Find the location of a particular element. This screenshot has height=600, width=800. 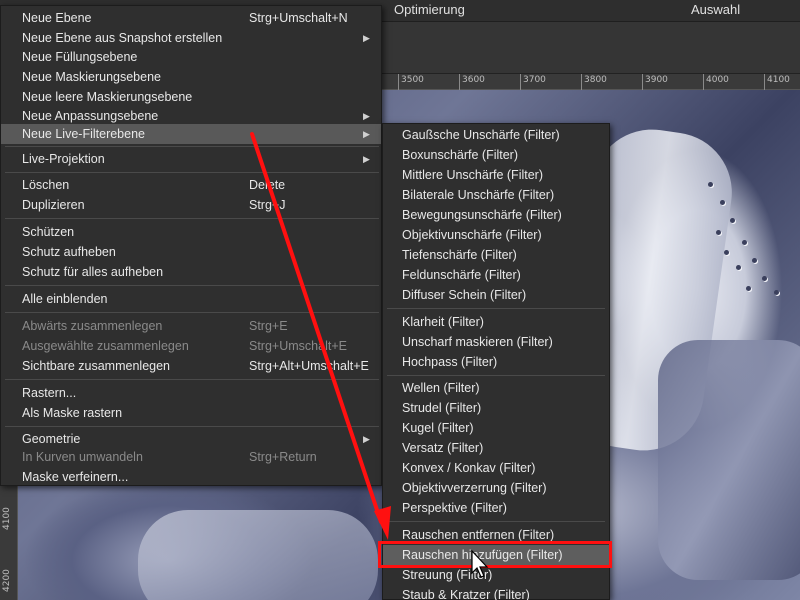

submenu-item-staub-kratzer: Staub & Kratzer (Filter) is located at coordinates (496, 592).